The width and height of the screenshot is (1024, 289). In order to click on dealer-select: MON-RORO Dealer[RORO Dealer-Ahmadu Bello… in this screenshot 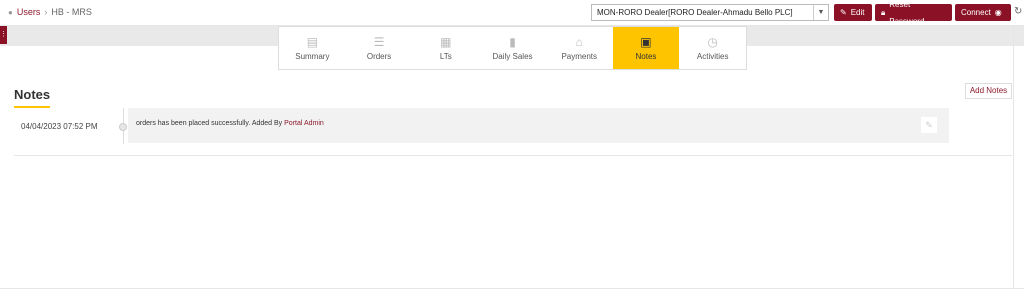, I will do `click(710, 12)`.